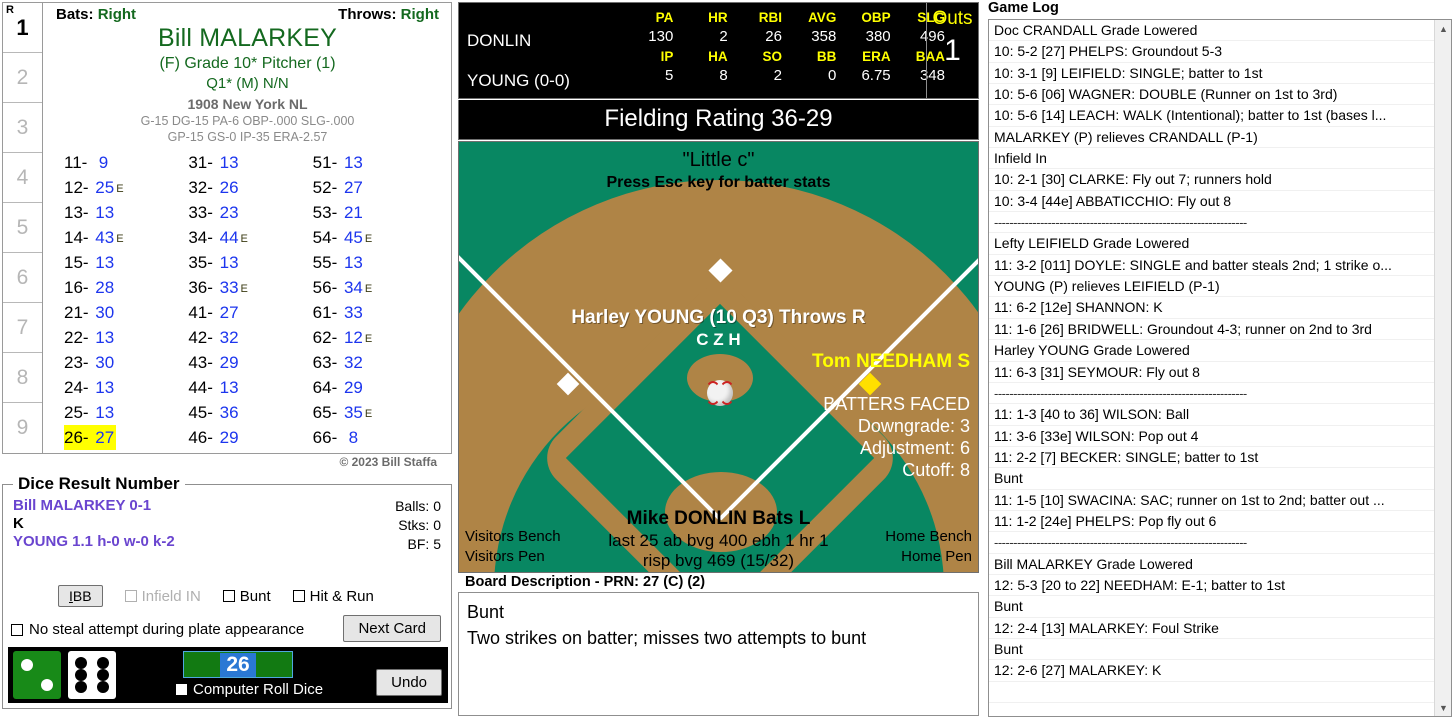 The width and height of the screenshot is (1456, 721). I want to click on throws-label: Throws:, so click(367, 14).